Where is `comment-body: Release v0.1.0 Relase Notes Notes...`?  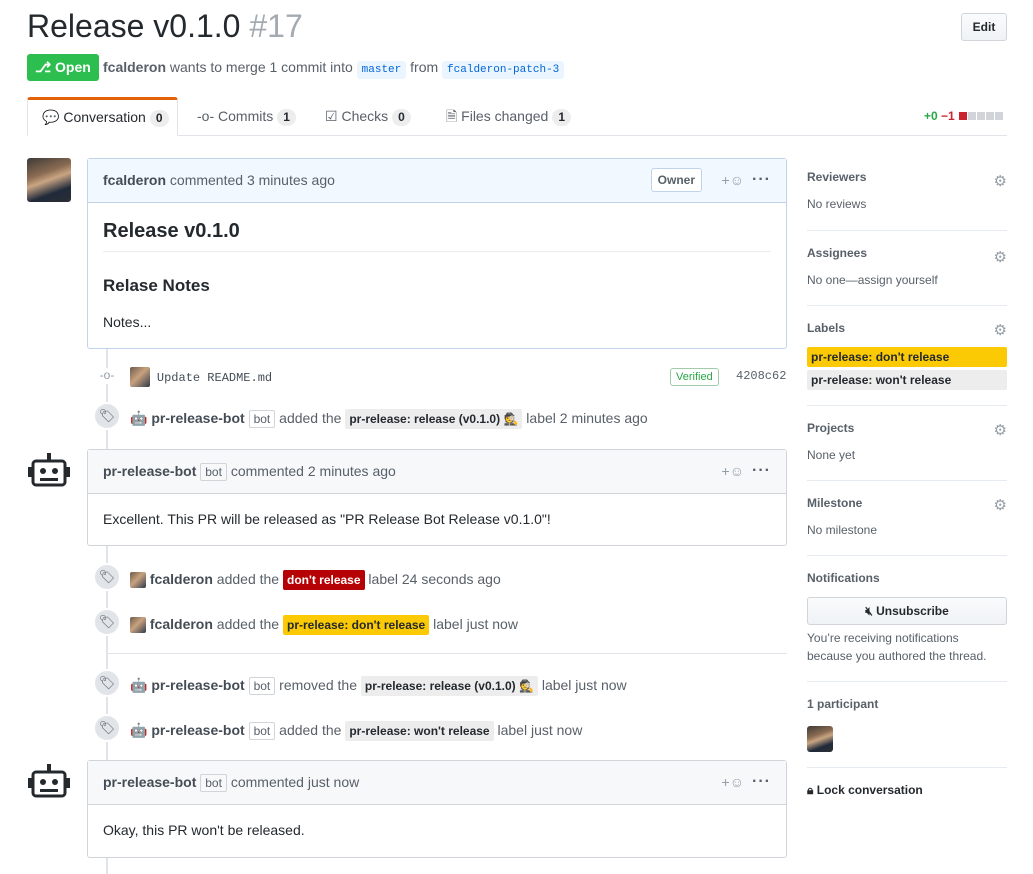
comment-body: Release v0.1.0 Relase Notes Notes... is located at coordinates (437, 274).